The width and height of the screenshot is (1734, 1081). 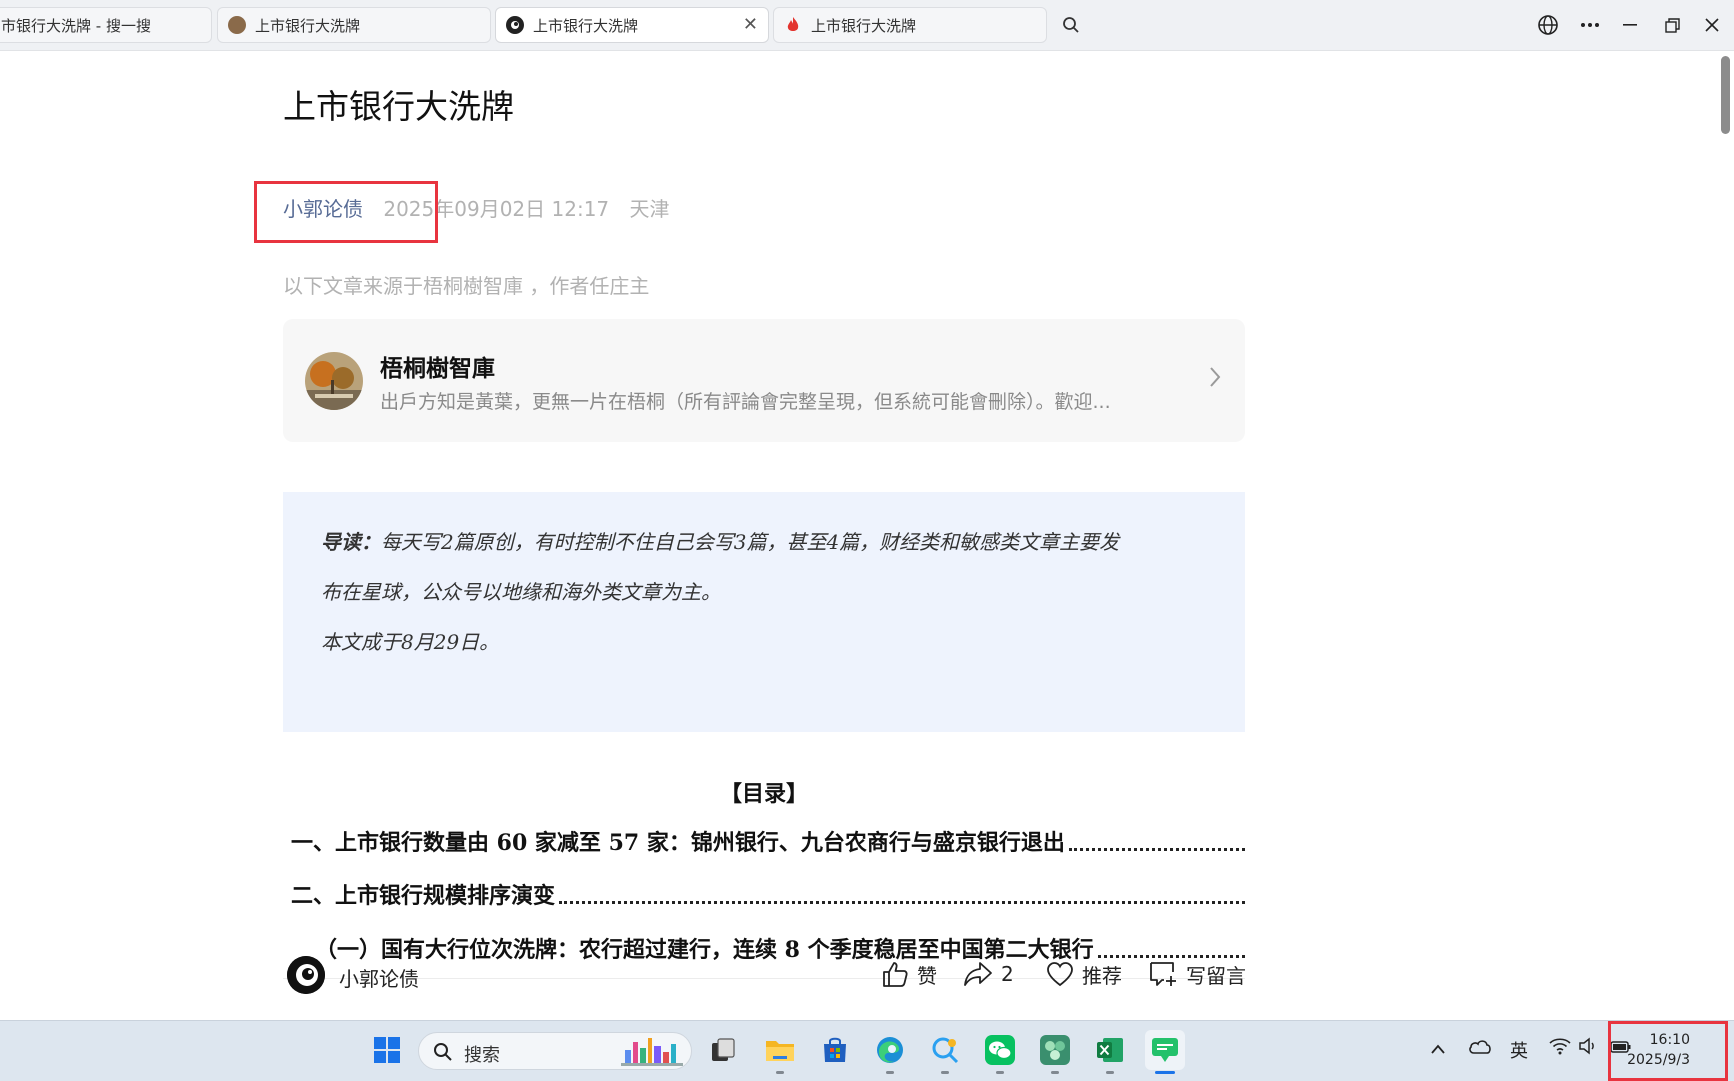 What do you see at coordinates (482, 1055) in the screenshot?
I see `taskbar-search-label: 搜索` at bounding box center [482, 1055].